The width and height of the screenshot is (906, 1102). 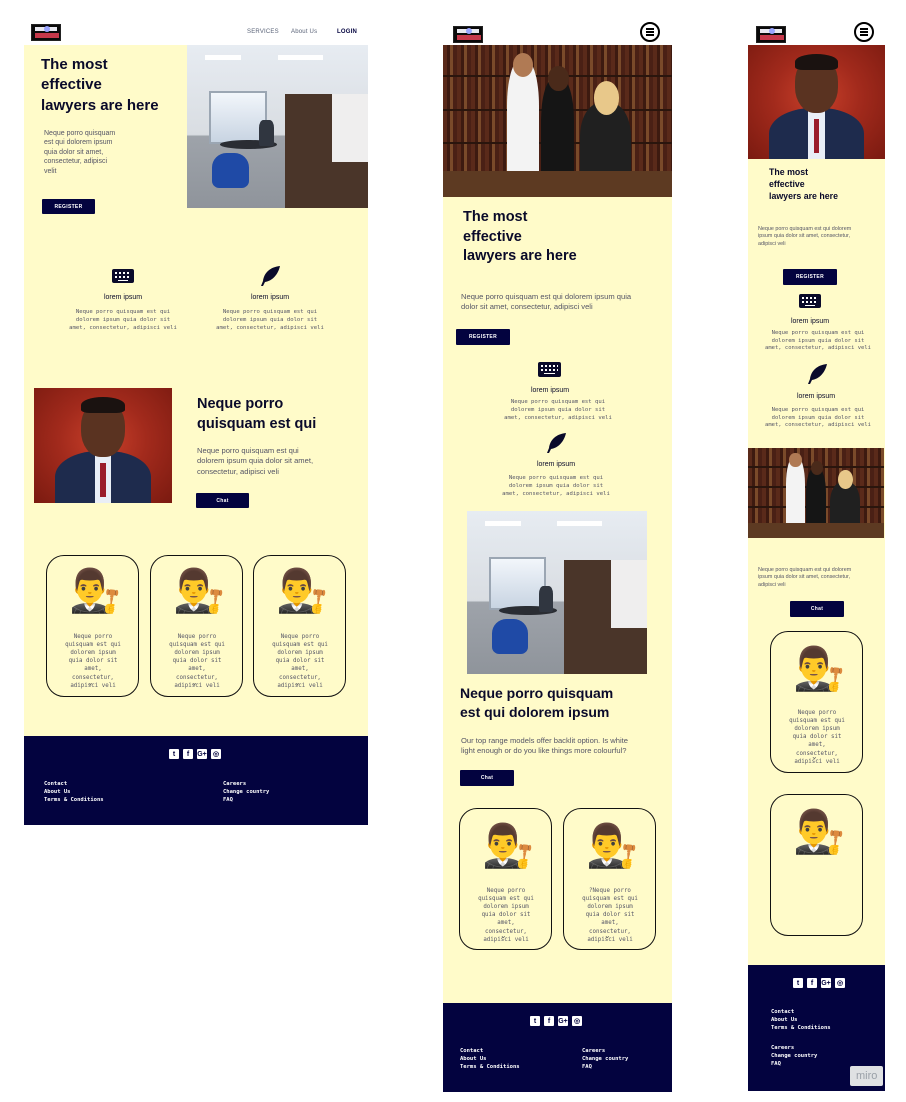 What do you see at coordinates (80, 133) in the screenshot?
I see `hero-text-line: Neque porro quisquam` at bounding box center [80, 133].